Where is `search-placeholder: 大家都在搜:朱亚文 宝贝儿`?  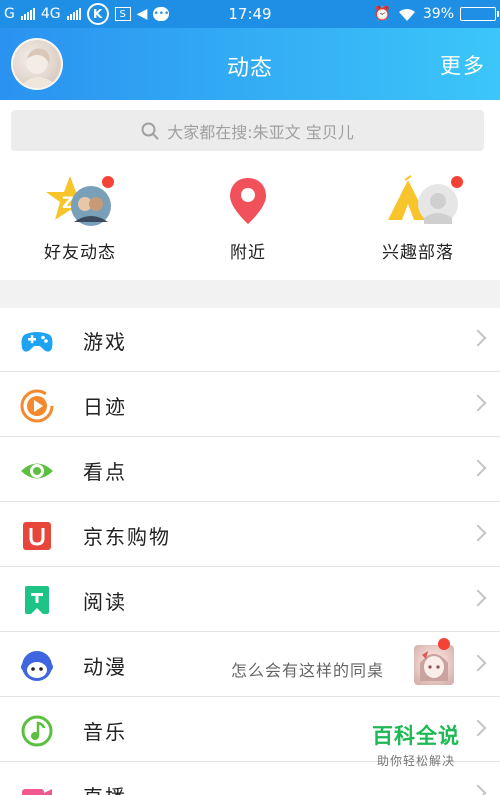
search-placeholder: 大家都在搜:朱亚文 宝贝儿 is located at coordinates (260, 132).